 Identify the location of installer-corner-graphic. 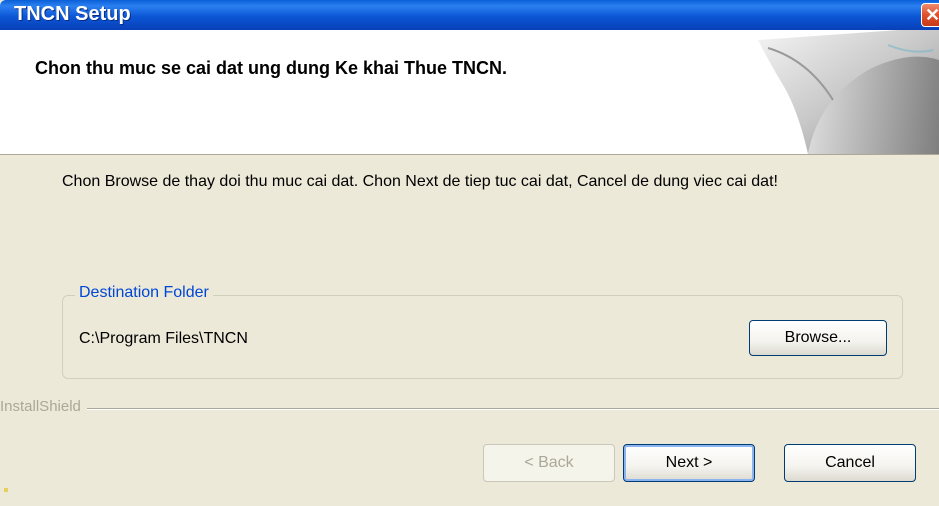
(848, 92).